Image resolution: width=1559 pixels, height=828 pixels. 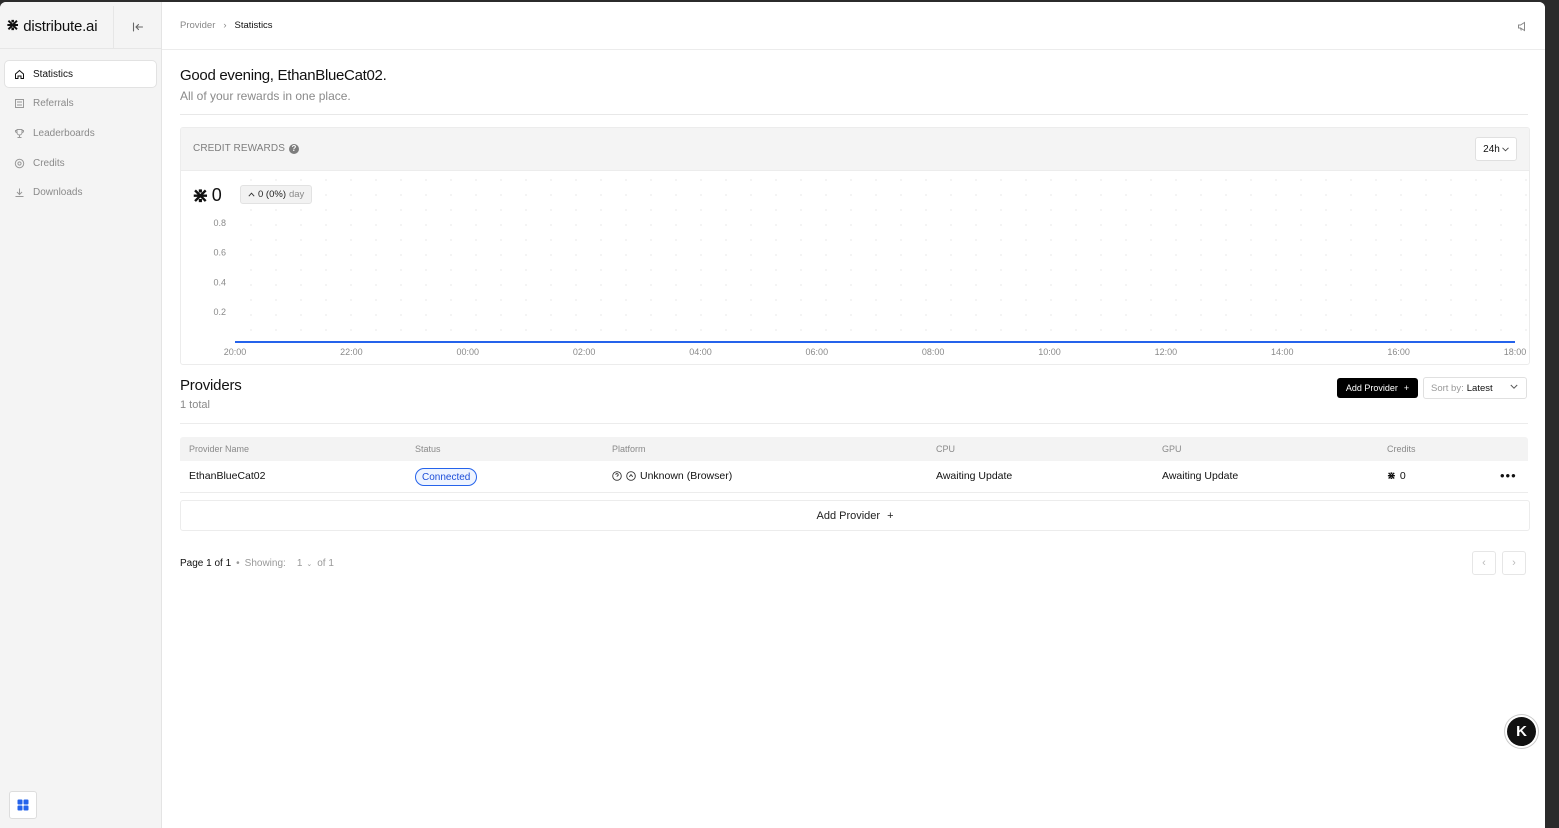 What do you see at coordinates (1521, 731) in the screenshot?
I see `assistant-button: K` at bounding box center [1521, 731].